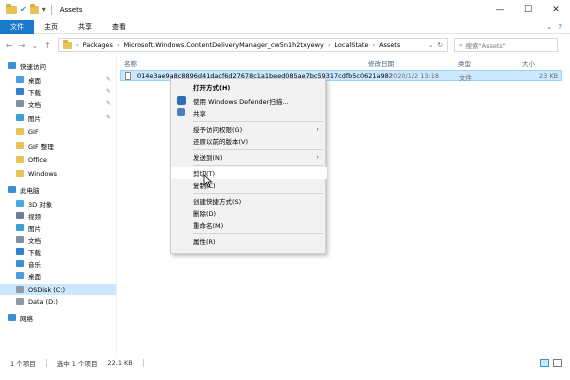 The width and height of the screenshot is (570, 380). Describe the element at coordinates (249, 129) in the screenshot. I see `menu-item-give-access: 授予访问权限(G) ›` at that location.